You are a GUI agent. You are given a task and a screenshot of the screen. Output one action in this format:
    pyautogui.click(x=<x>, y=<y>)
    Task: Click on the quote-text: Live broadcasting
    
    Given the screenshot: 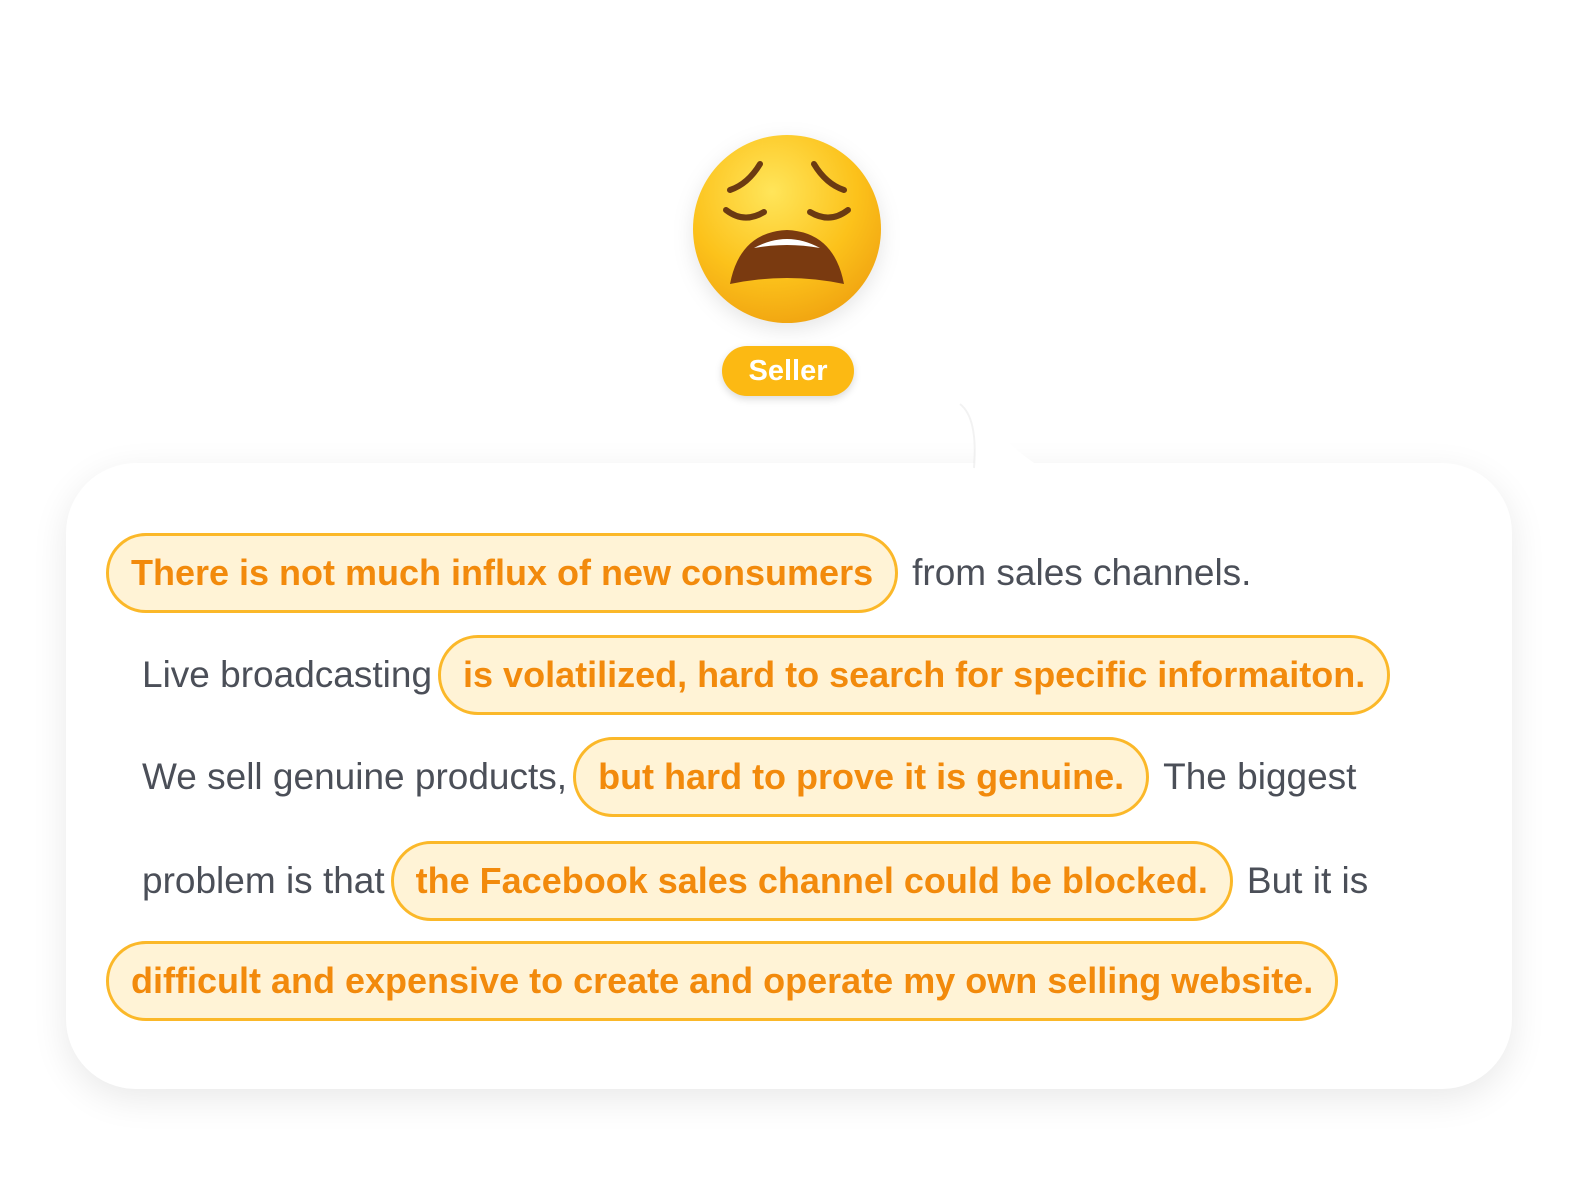 What is the action you would take?
    pyautogui.click(x=287, y=674)
    